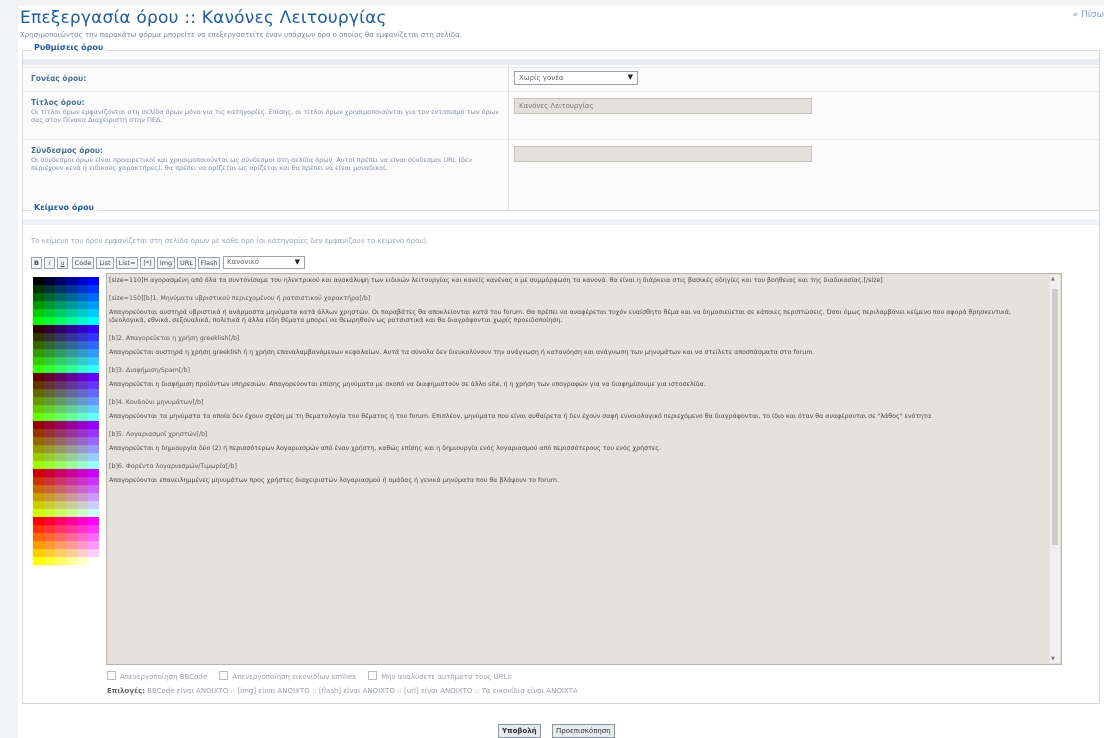 The width and height of the screenshot is (1104, 738). I want to click on term-title-input: Κανόνες Λειτουργίας, so click(663, 106).